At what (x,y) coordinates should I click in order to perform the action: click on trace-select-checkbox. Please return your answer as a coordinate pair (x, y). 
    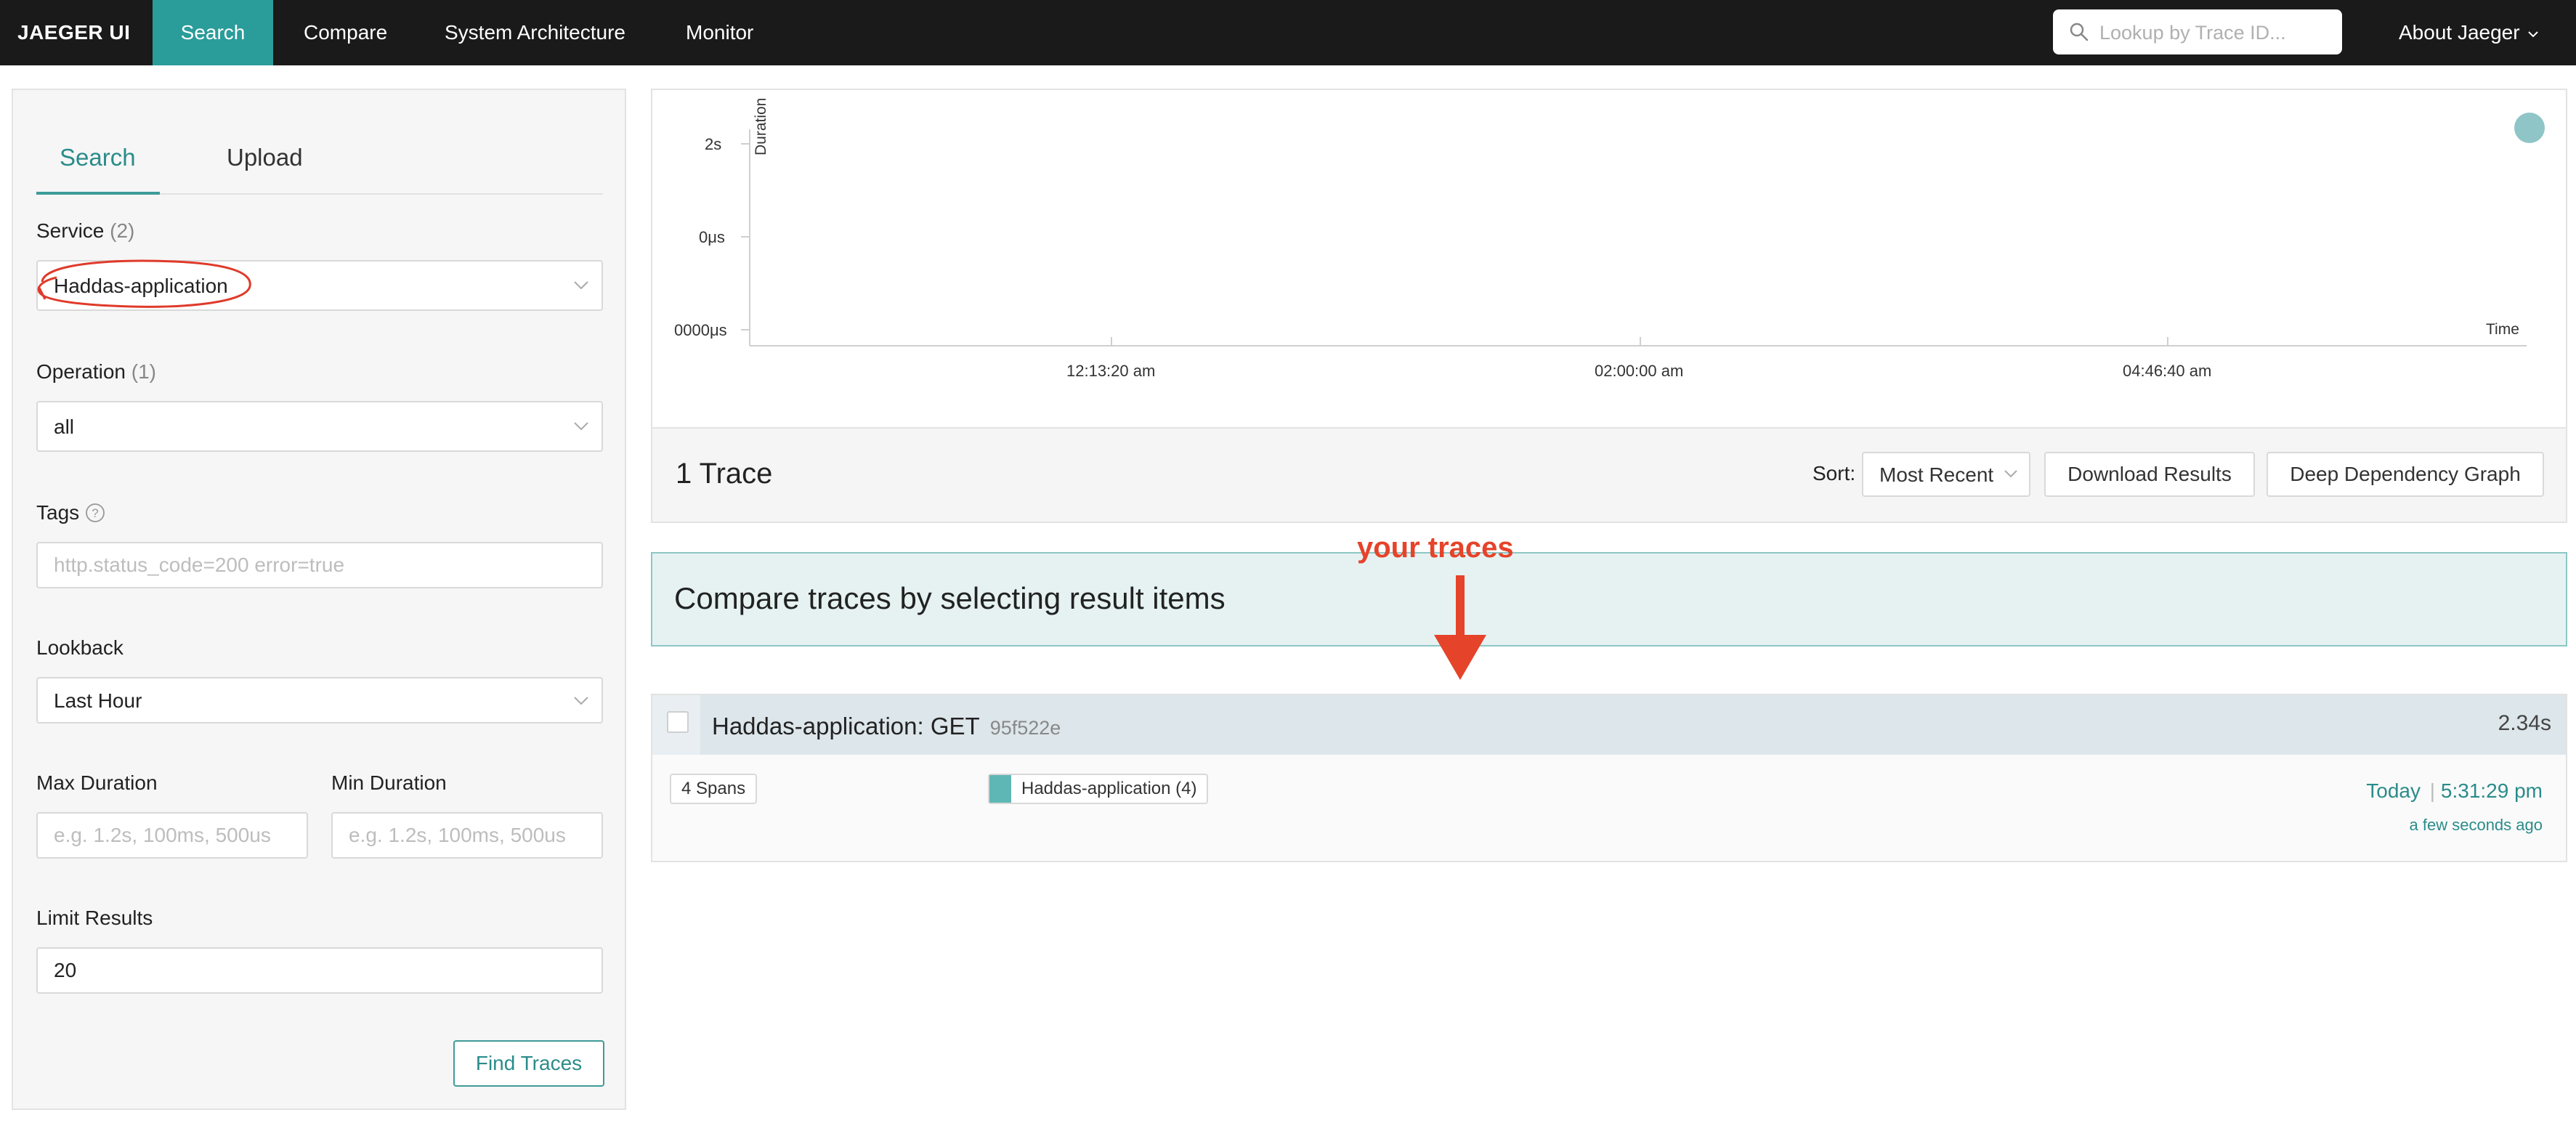
    Looking at the image, I should click on (678, 722).